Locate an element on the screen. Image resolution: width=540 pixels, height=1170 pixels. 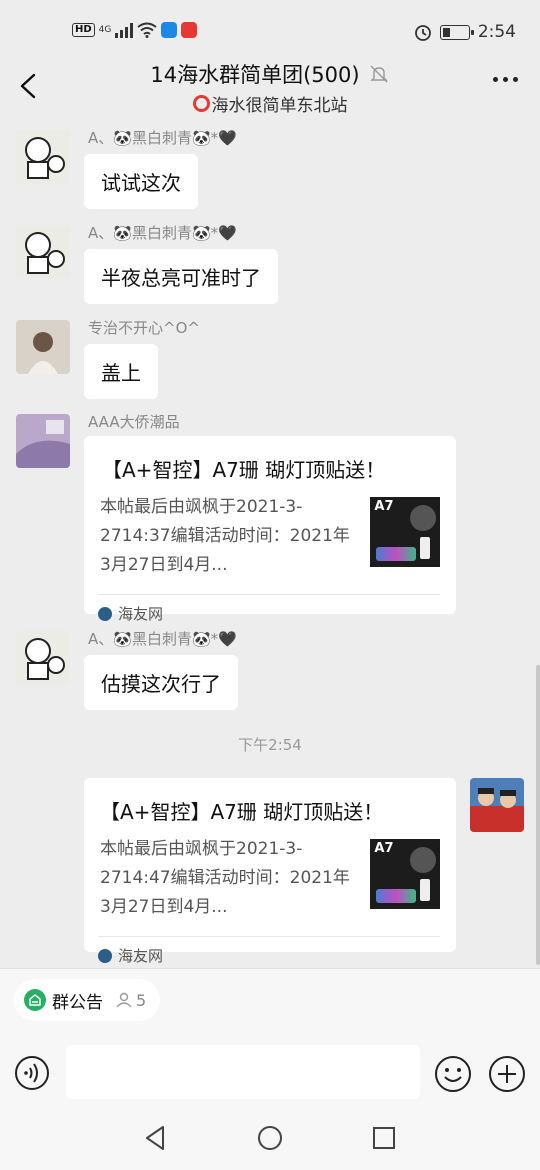
emoji-icon is located at coordinates (453, 1074).